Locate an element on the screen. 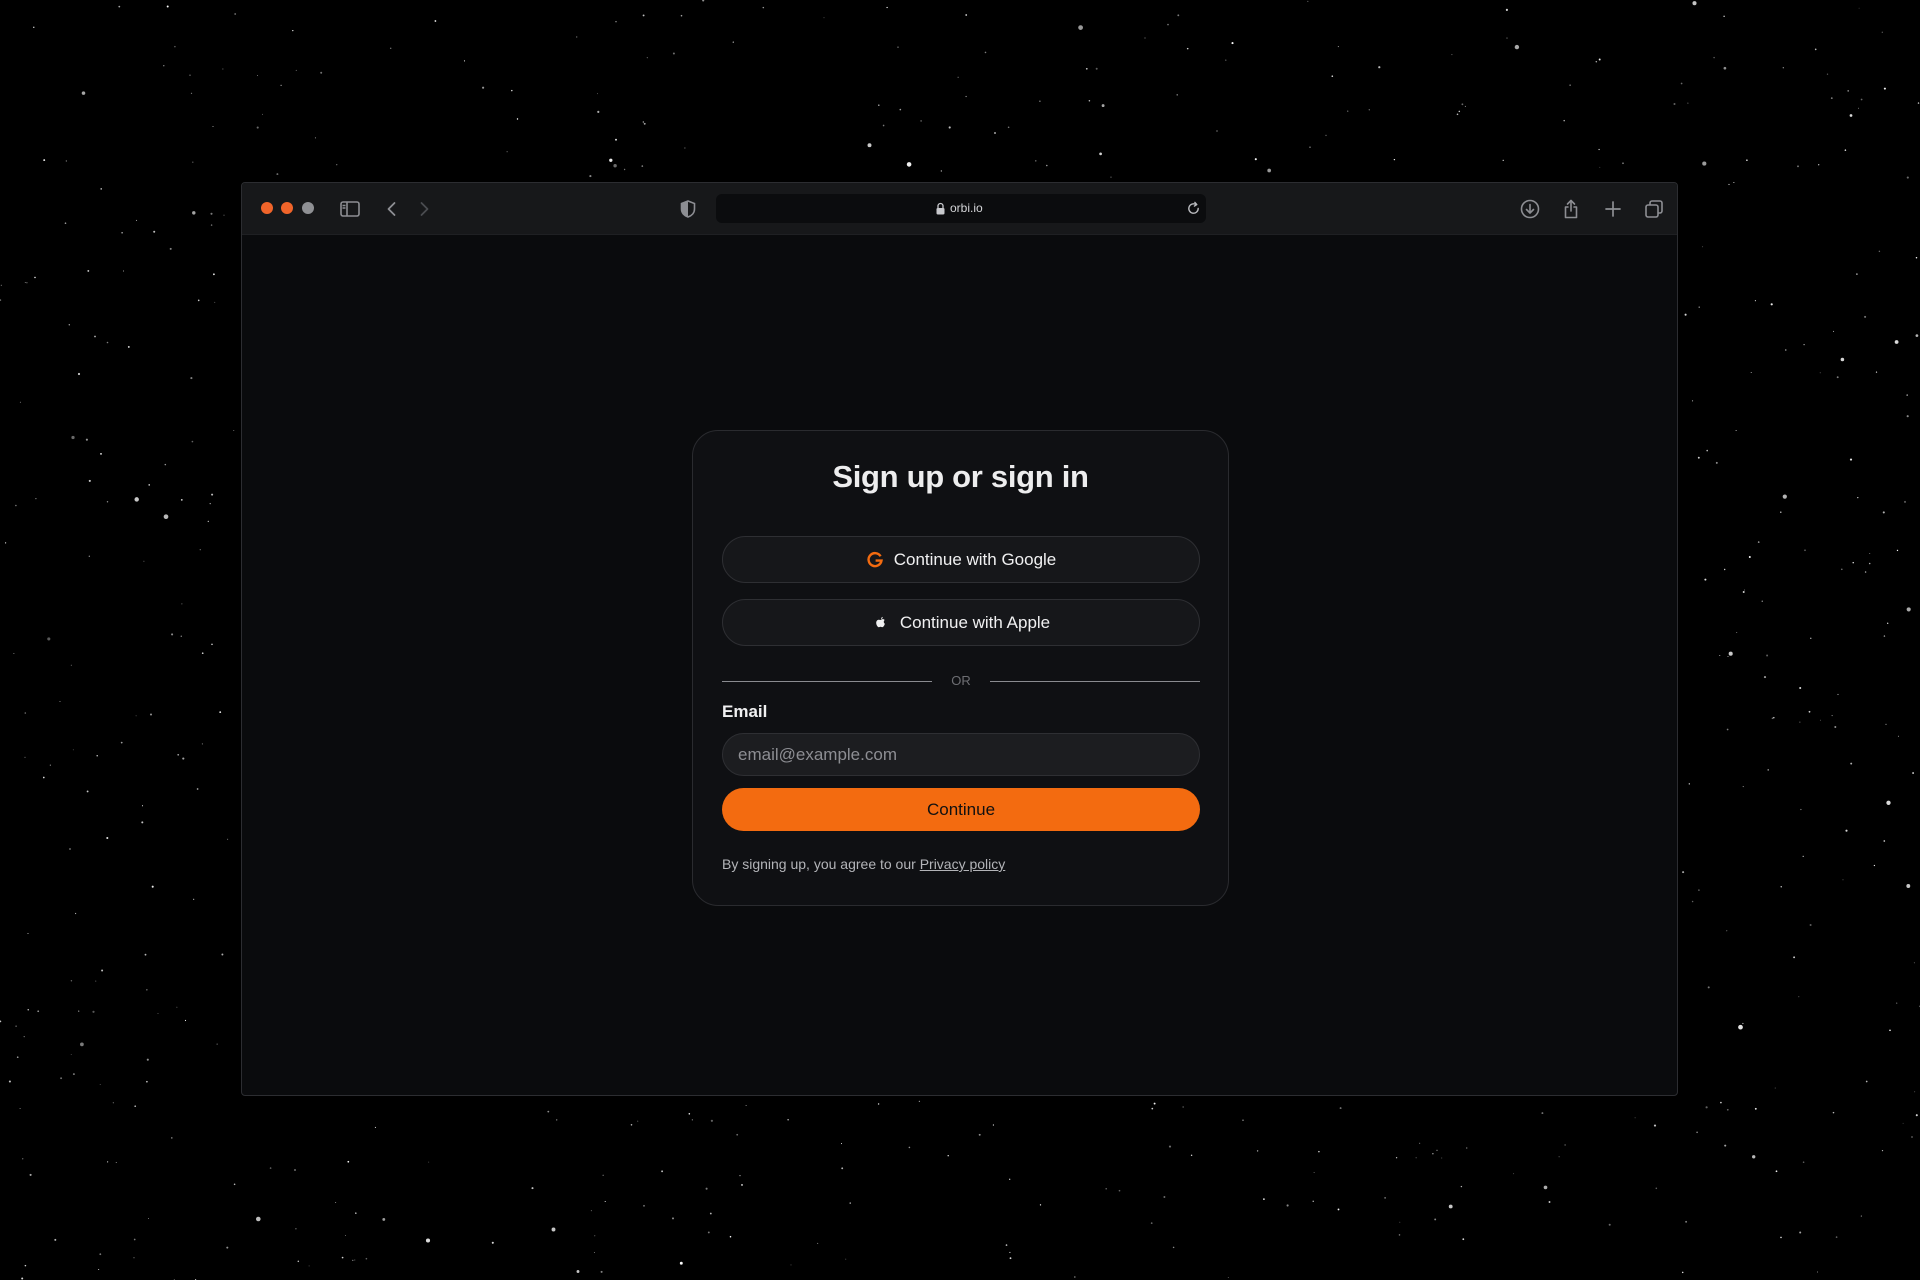 Image resolution: width=1920 pixels, height=1280 pixels. continue-with-google-button: Continue with Google is located at coordinates (961, 559).